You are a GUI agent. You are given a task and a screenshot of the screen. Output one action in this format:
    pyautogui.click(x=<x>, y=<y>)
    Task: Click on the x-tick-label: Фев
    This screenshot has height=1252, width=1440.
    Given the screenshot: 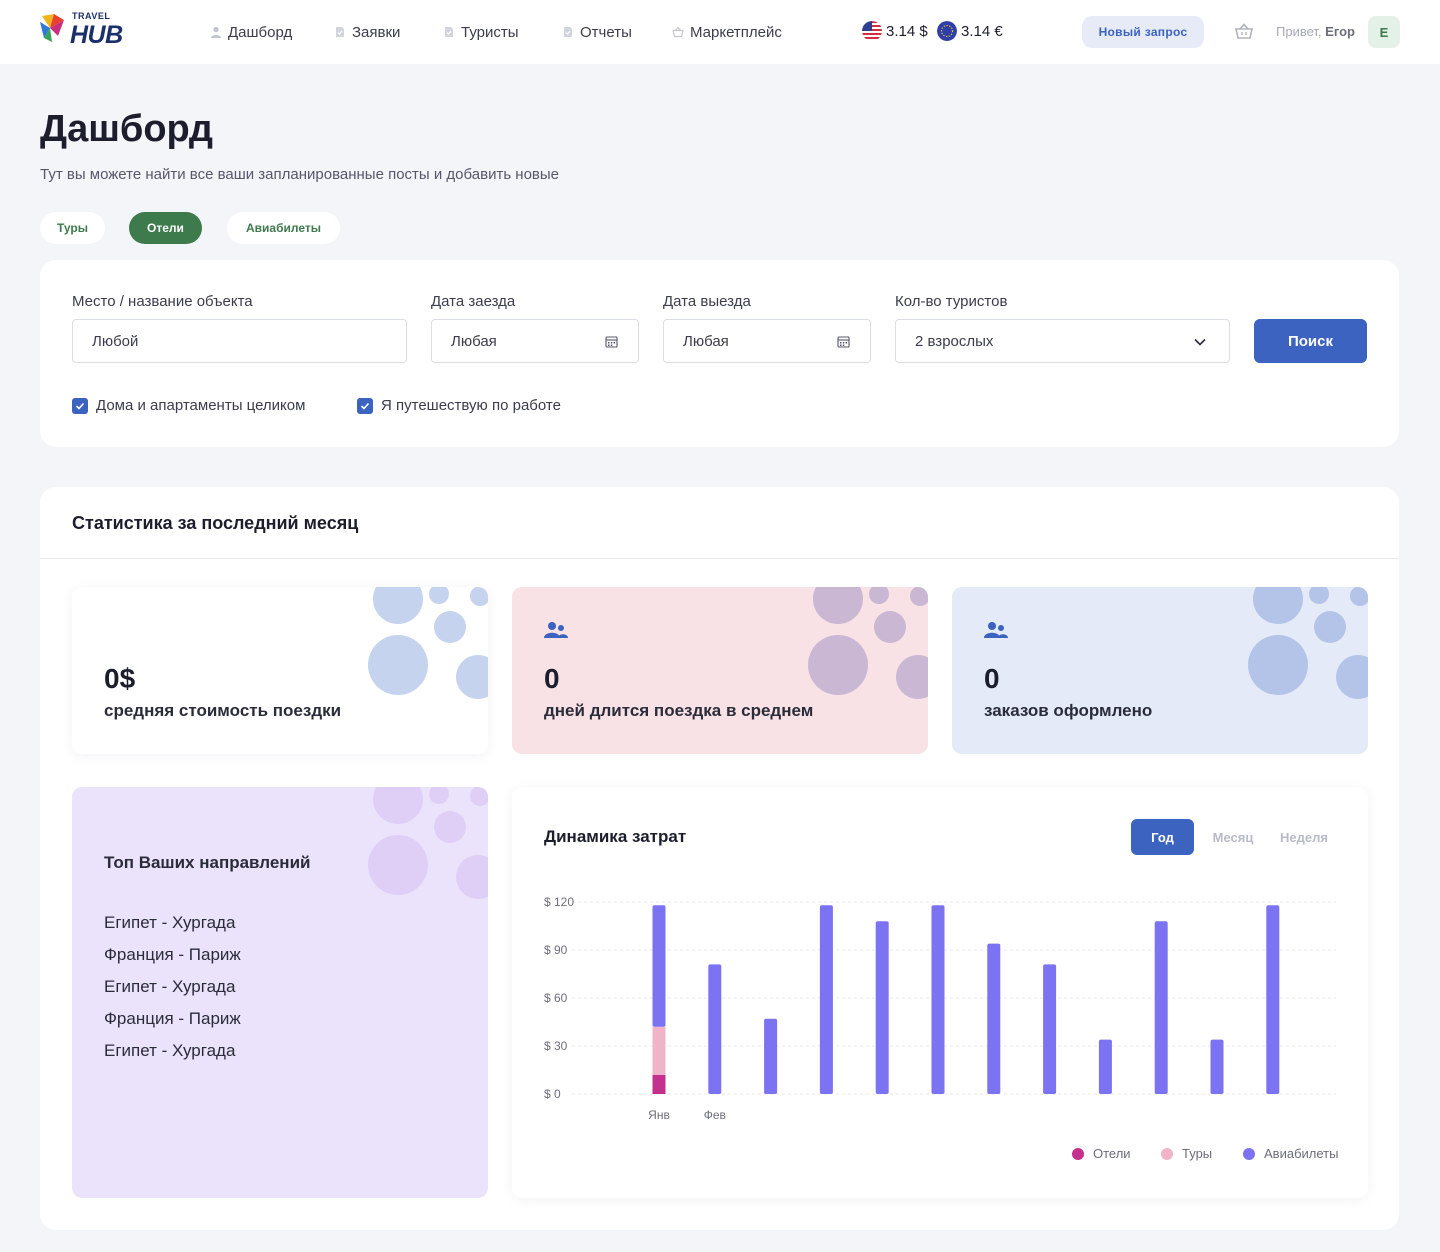 What is the action you would take?
    pyautogui.click(x=715, y=1115)
    